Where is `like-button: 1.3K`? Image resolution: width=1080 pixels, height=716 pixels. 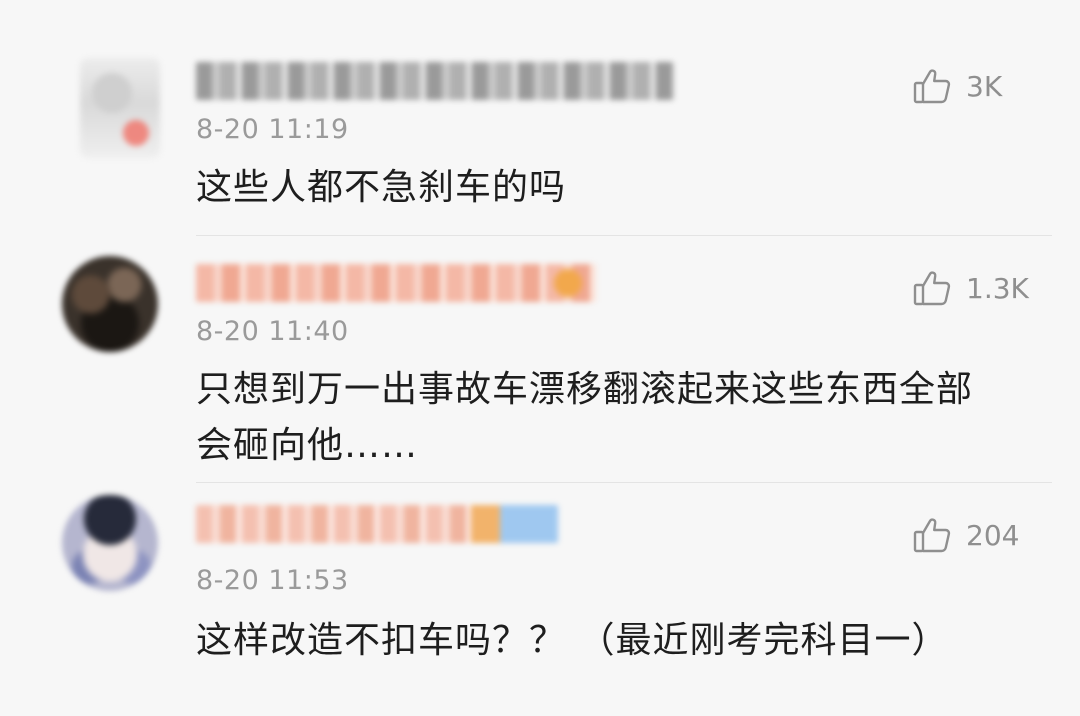 like-button: 1.3K is located at coordinates (970, 288).